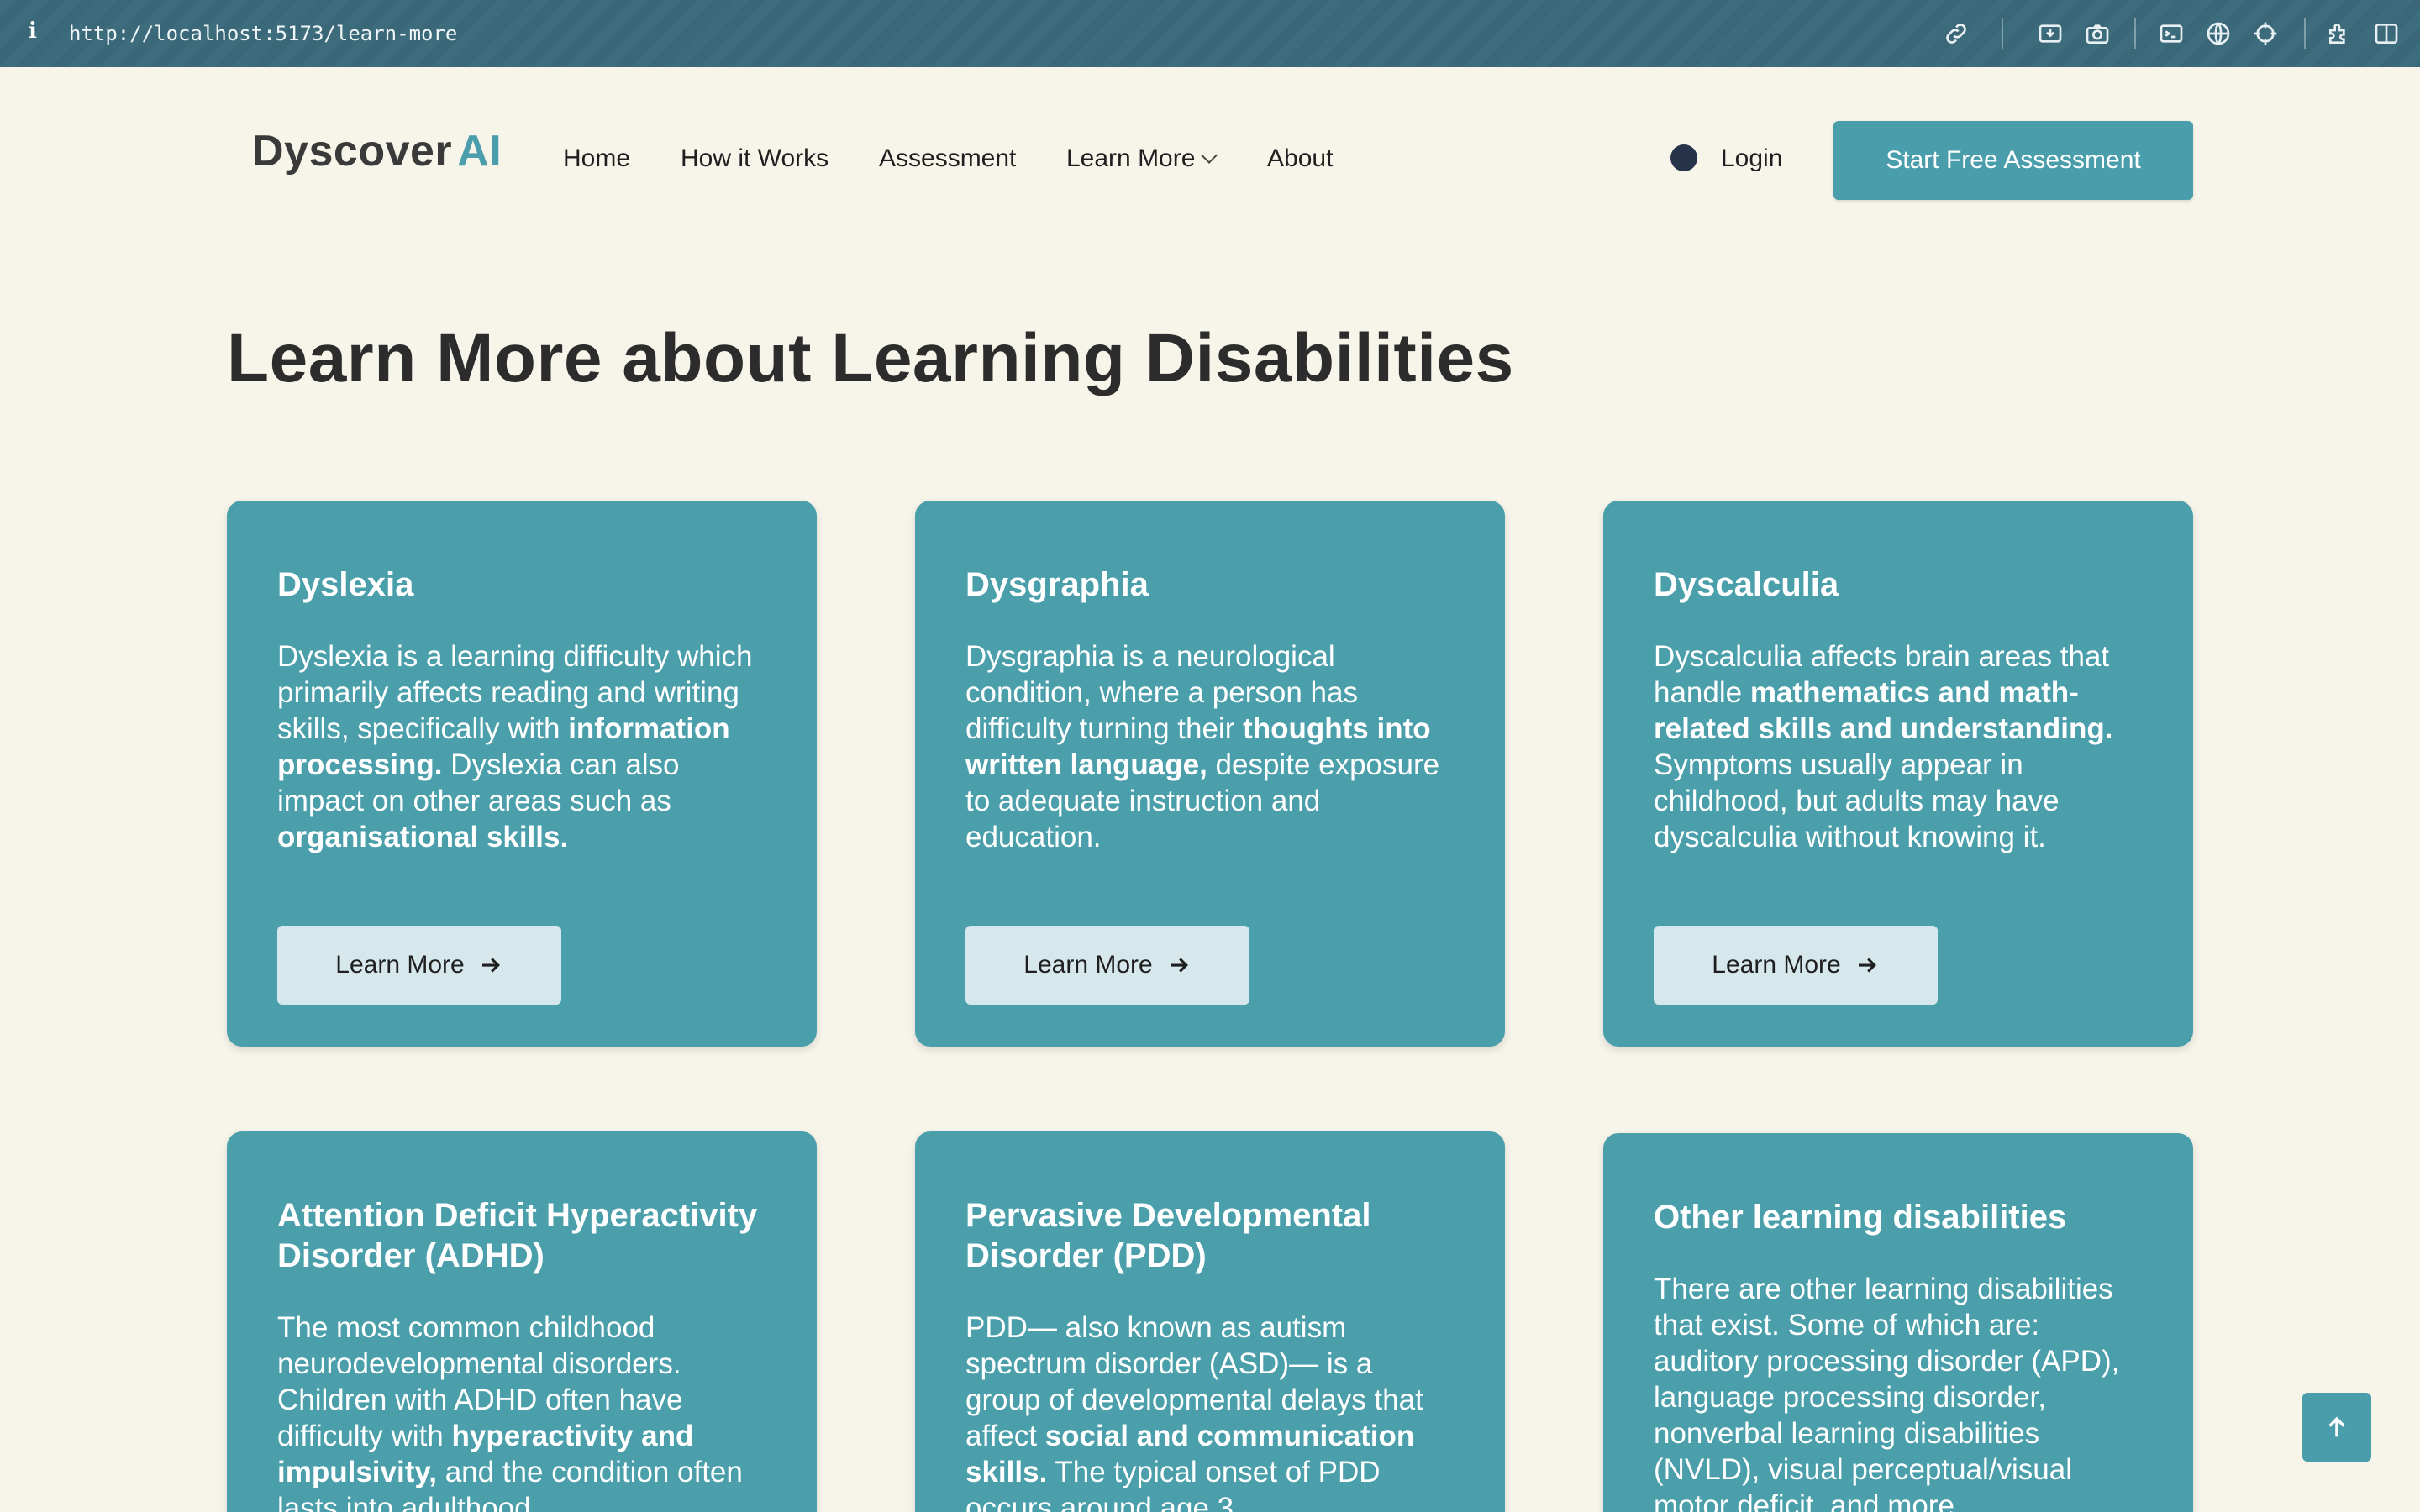 This screenshot has height=1512, width=2420. Describe the element at coordinates (1751, 158) in the screenshot. I see `login-link: Login` at that location.